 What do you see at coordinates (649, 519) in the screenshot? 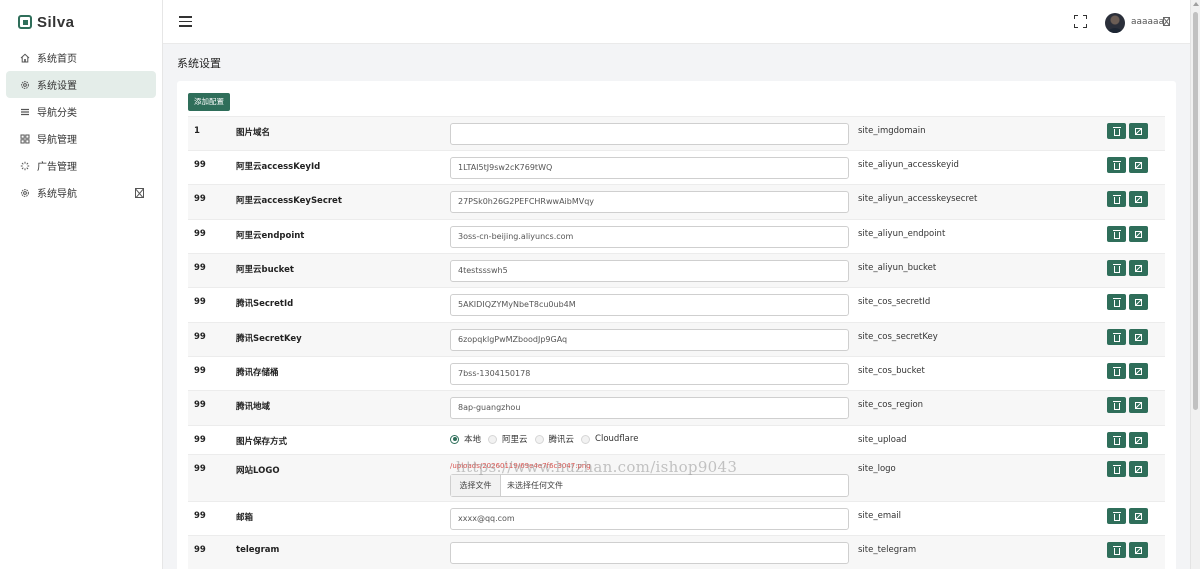
I see `row-value-input: xxxx@qq.com` at bounding box center [649, 519].